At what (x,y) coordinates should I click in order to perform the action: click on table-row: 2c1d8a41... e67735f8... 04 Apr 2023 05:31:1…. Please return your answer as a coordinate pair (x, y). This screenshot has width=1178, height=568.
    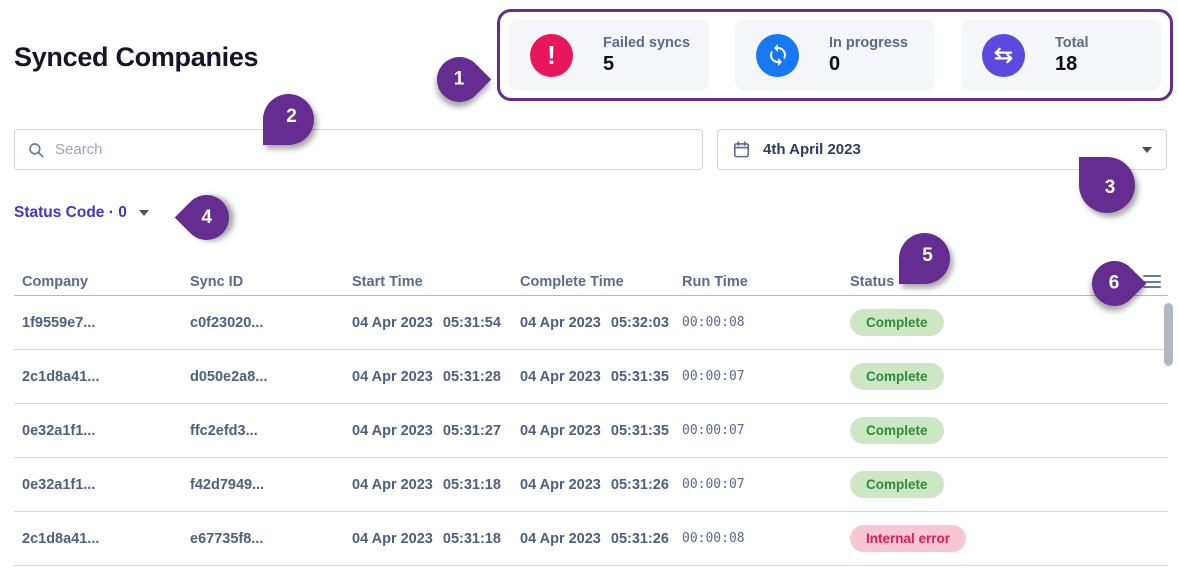
    Looking at the image, I should click on (591, 539).